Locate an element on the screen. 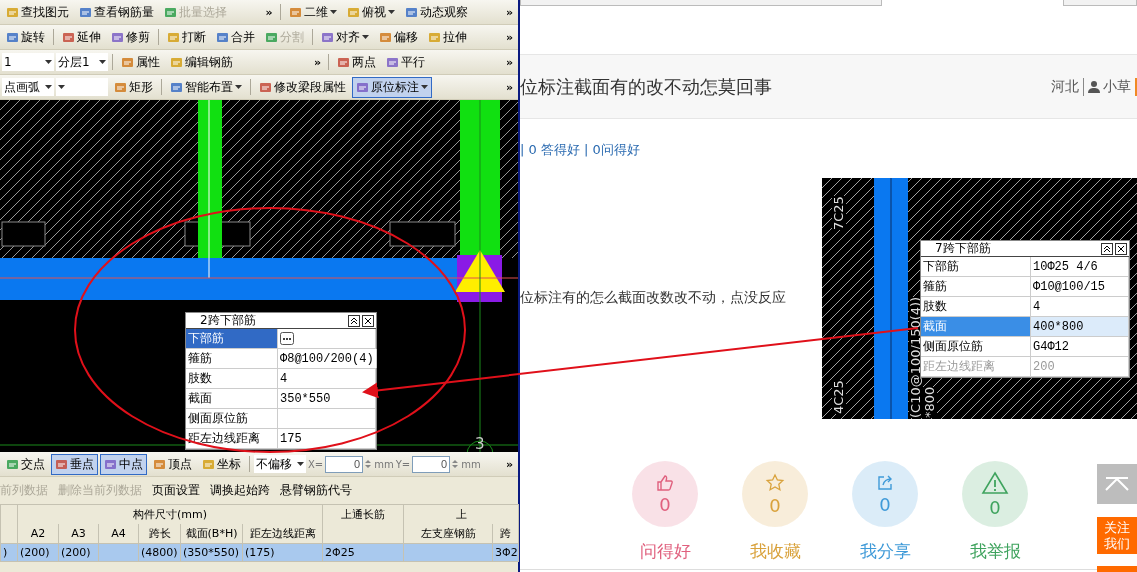  toolbar-button: 修改梁段属性 is located at coordinates (302, 87).